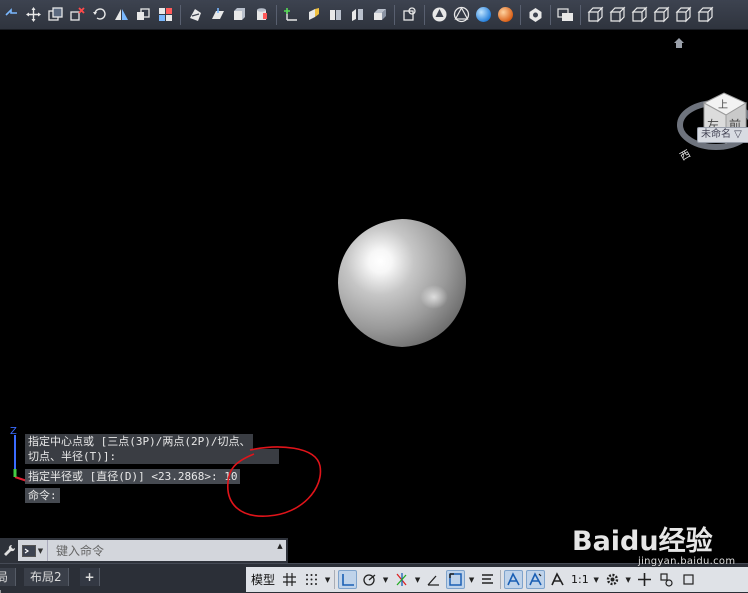 The height and width of the screenshot is (593, 748). I want to click on command-history-line: 指定半径或 [直径(D)] <23.2868>: 10, so click(133, 476).